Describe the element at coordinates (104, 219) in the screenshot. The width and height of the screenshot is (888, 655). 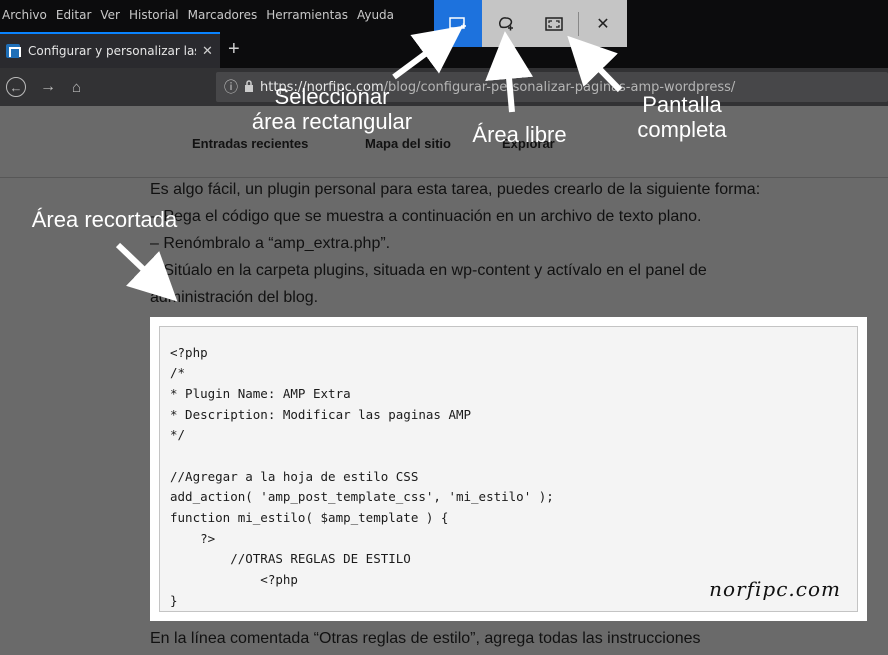
I see `annotation-cropped: Área recortada` at that location.